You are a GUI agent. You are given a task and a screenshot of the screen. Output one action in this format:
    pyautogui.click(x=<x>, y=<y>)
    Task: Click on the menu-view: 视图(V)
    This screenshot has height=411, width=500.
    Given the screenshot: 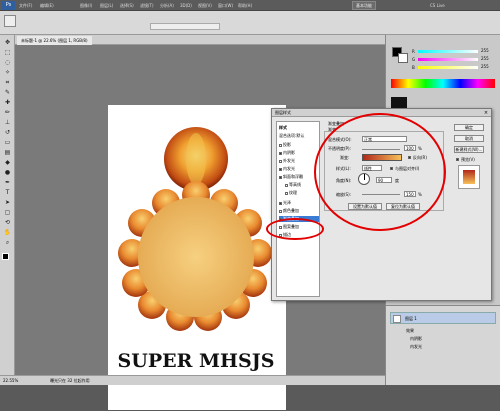 What is the action you would take?
    pyautogui.click(x=205, y=5)
    